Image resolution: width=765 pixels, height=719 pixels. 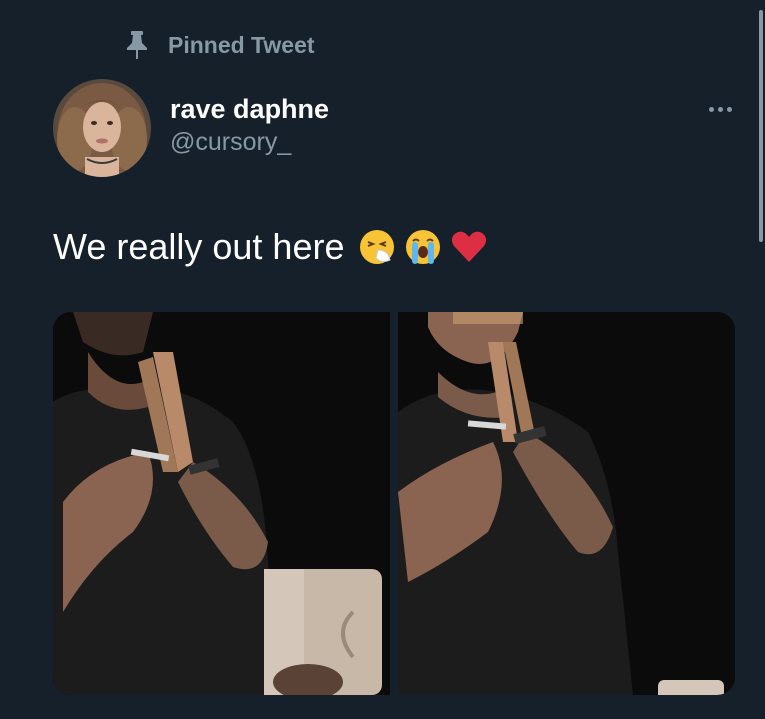 I want to click on avatar, so click(x=102, y=128).